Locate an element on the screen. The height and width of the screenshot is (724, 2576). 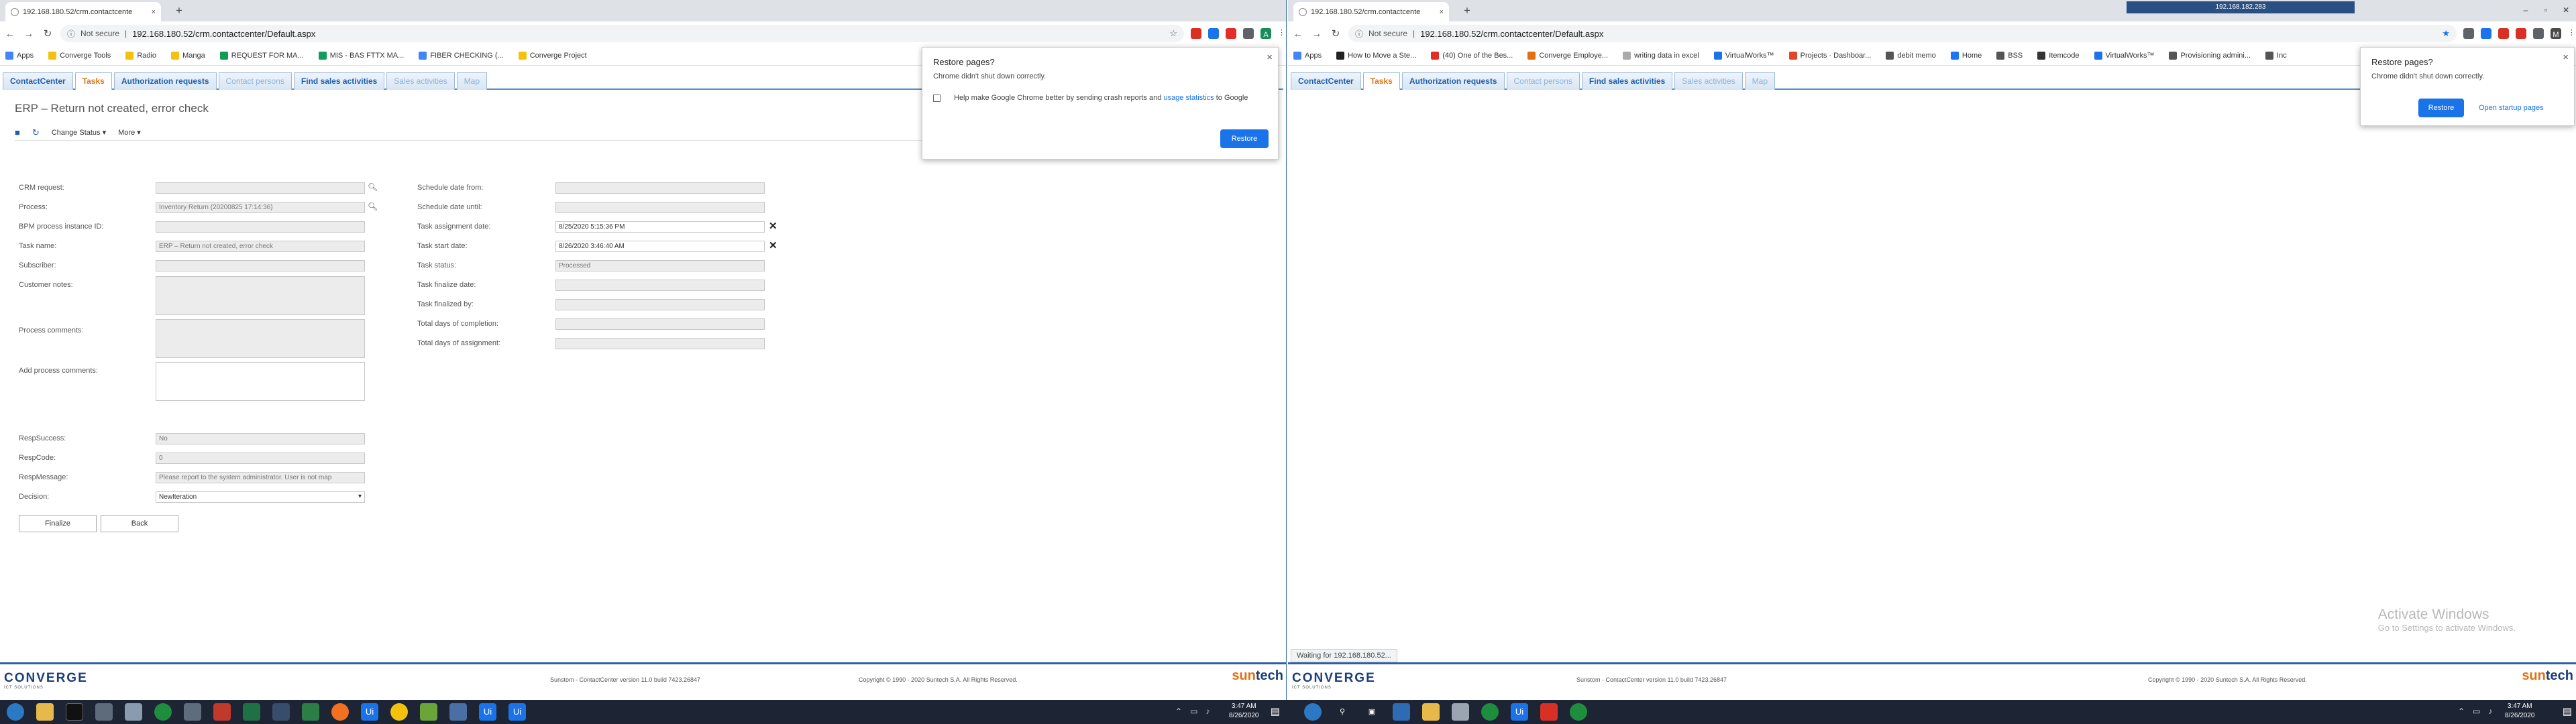
bookmark-item: Inc is located at coordinates (2276, 55).